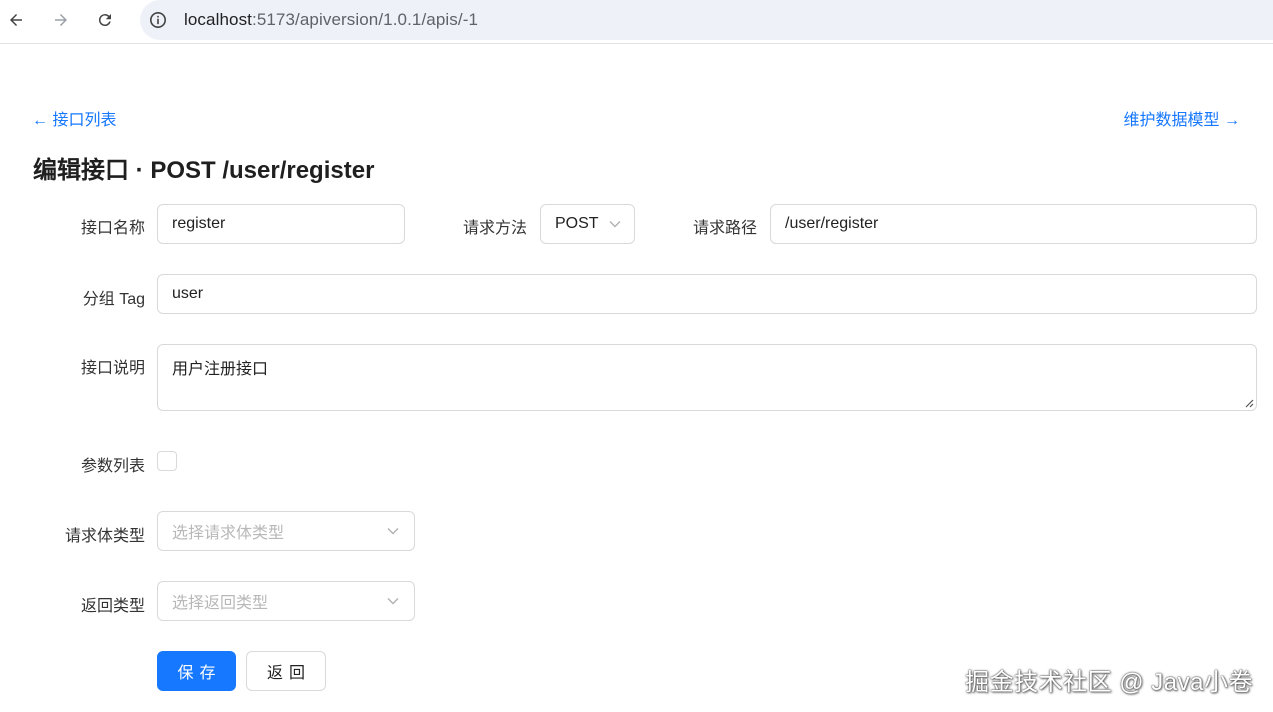 The width and height of the screenshot is (1273, 712). I want to click on watermark: 掘金技术社区 @ Java小卷, so click(1109, 682).